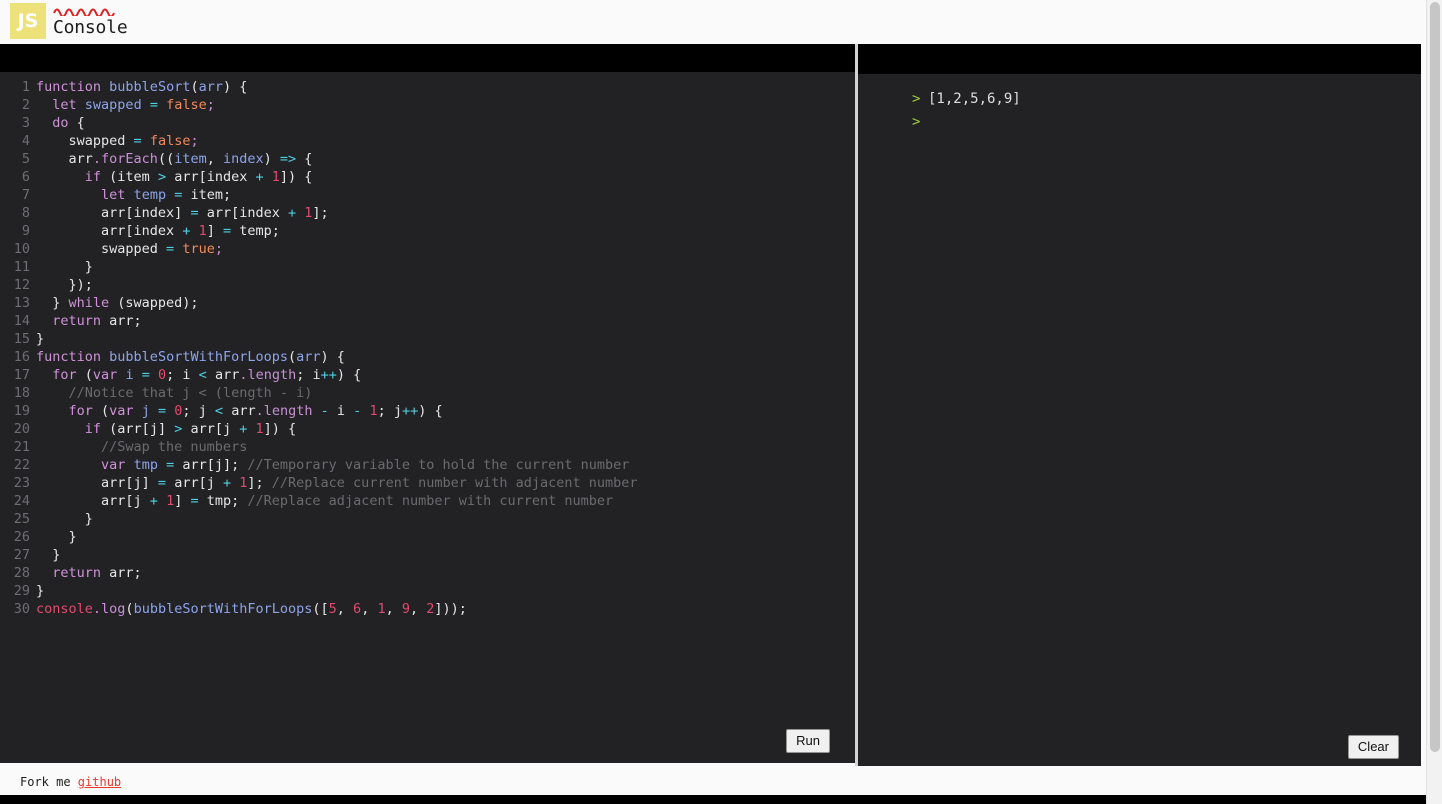 The image size is (1442, 804). I want to click on code-token: .forEach, so click(125, 159).